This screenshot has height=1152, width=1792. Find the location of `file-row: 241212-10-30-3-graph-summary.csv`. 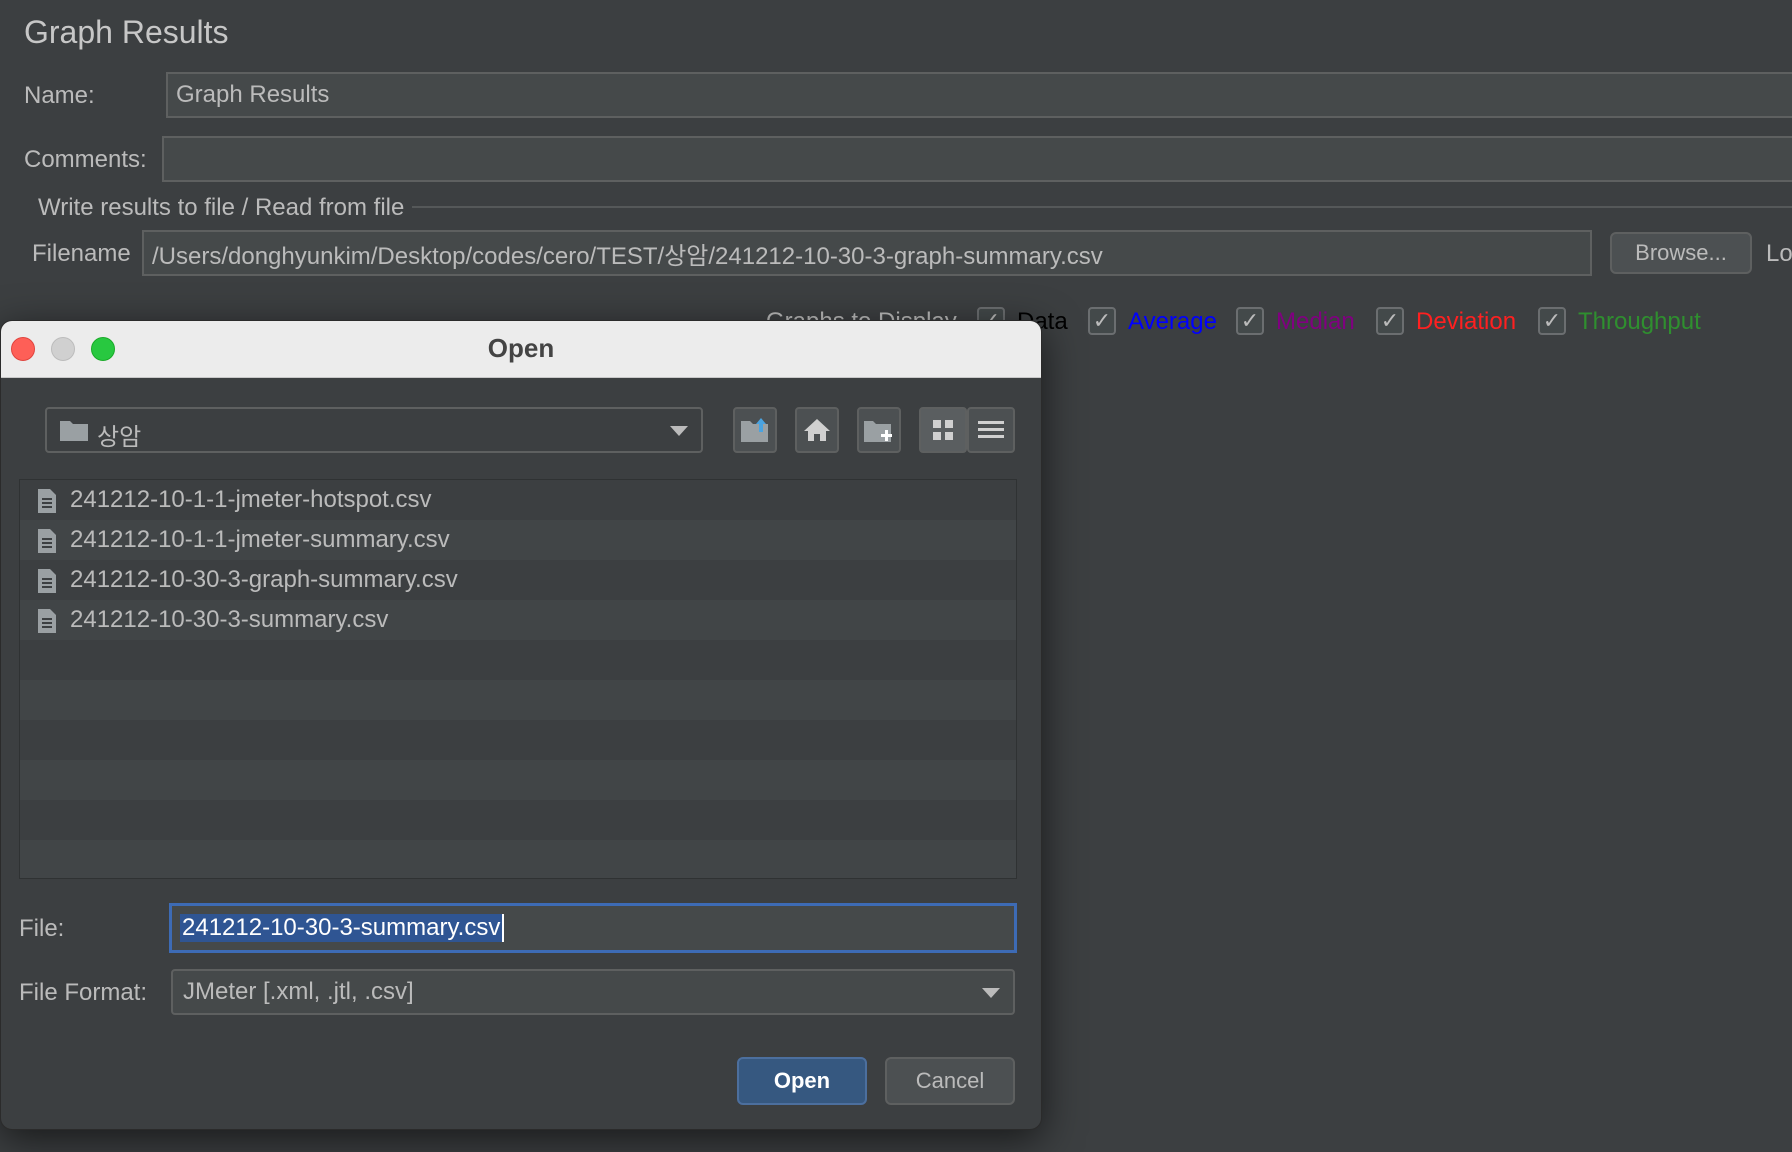

file-row: 241212-10-30-3-graph-summary.csv is located at coordinates (518, 580).